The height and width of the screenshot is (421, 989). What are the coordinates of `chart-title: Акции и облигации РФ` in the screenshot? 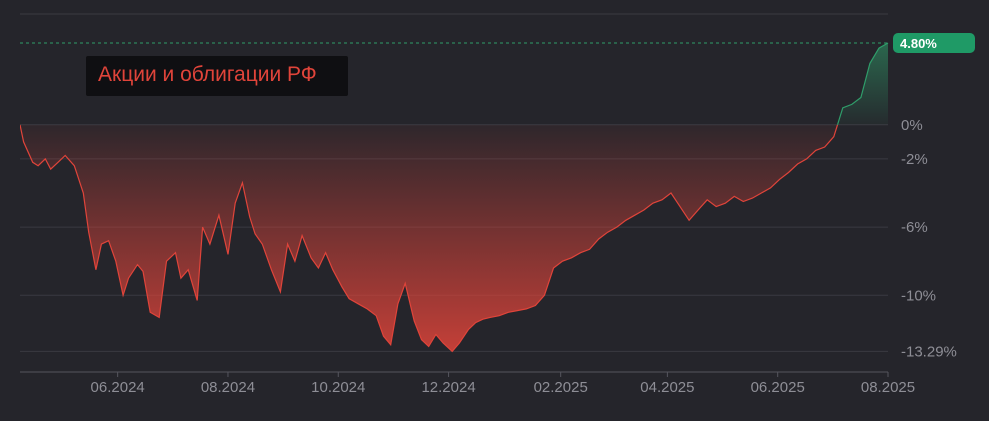 It's located at (207, 74).